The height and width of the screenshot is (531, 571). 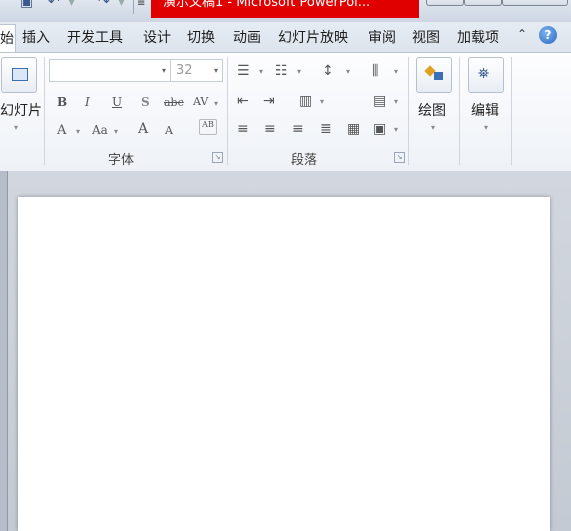 I want to click on change-case-button: Aa, so click(x=100, y=130).